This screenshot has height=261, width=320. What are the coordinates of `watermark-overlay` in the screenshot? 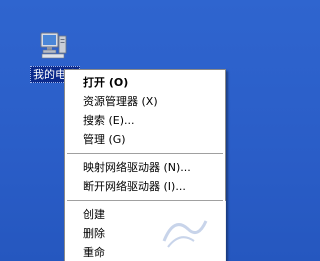 It's located at (167, 231).